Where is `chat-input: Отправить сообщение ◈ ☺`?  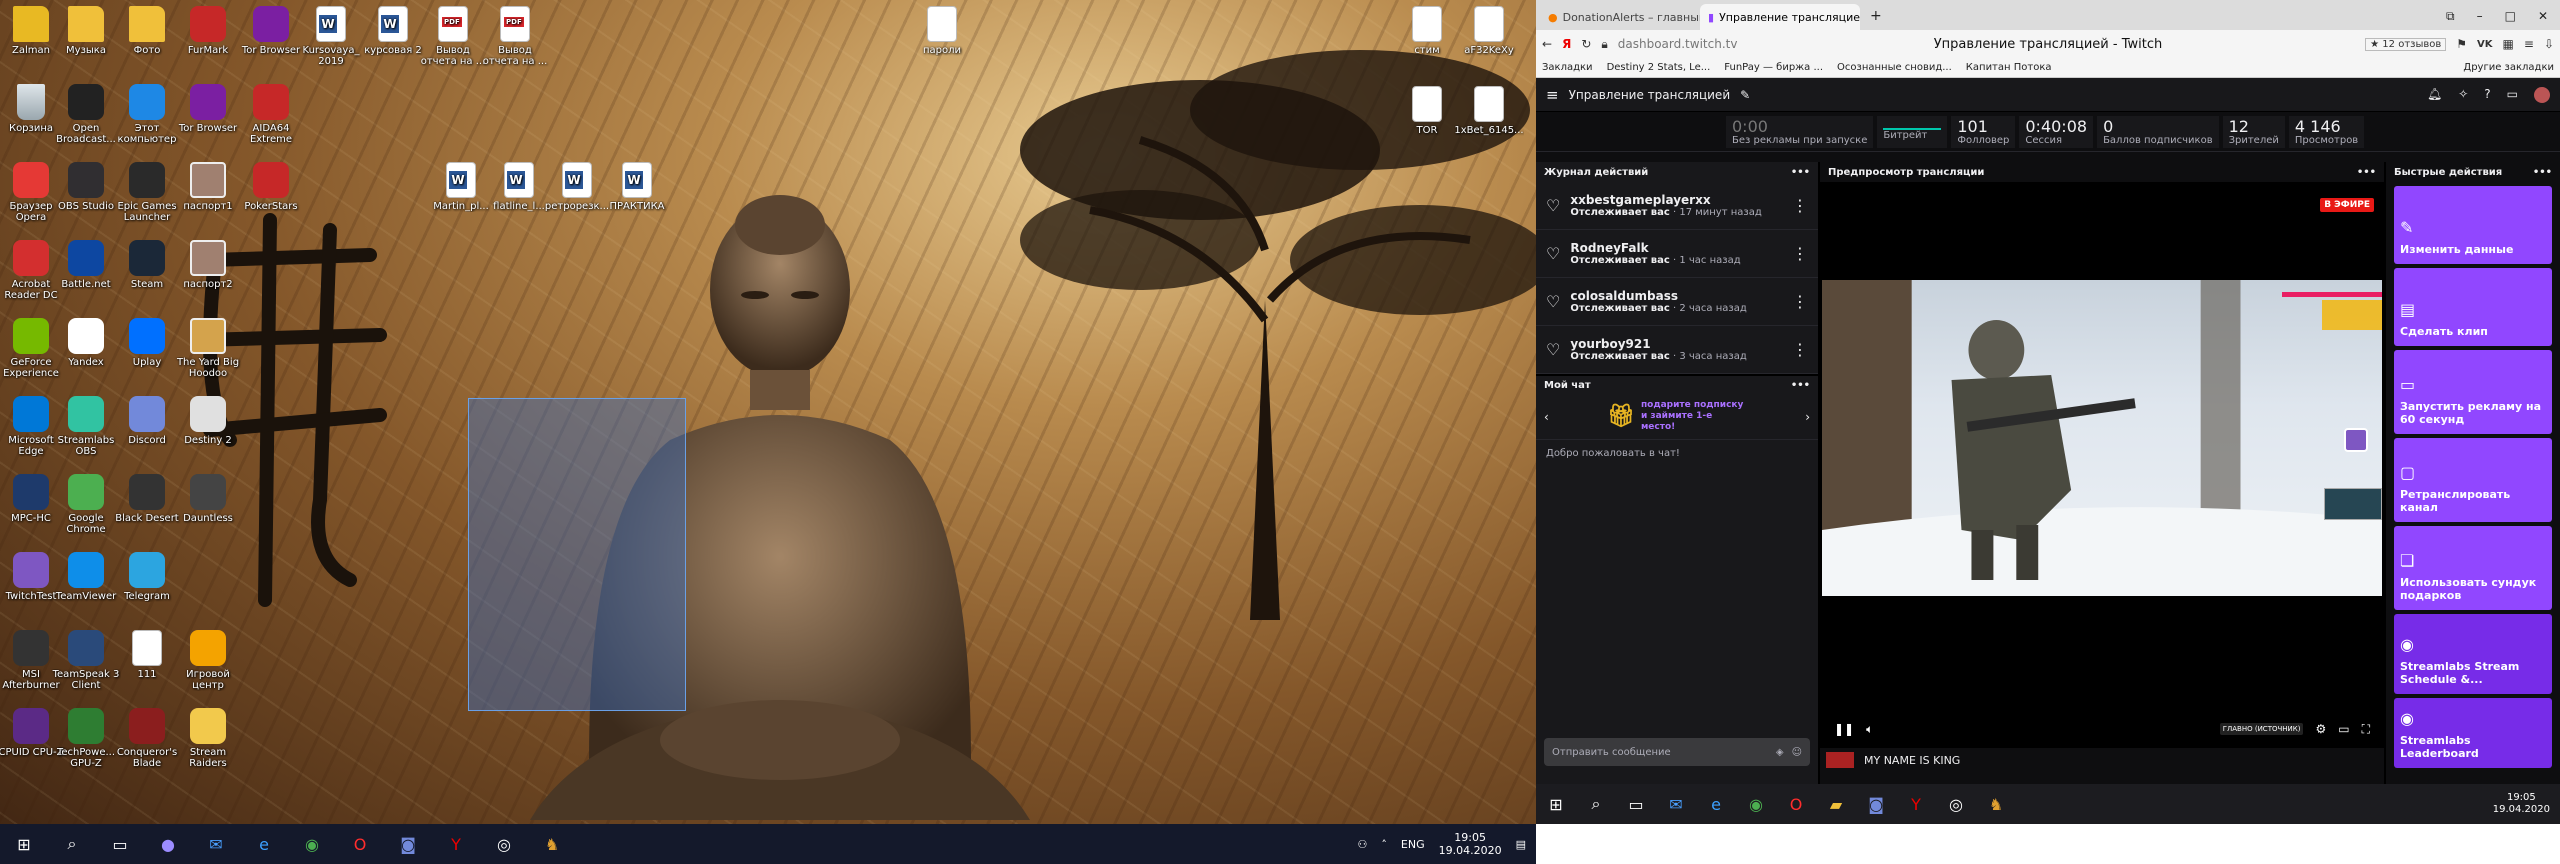
chat-input: Отправить сообщение ◈ ☺ is located at coordinates (1677, 752).